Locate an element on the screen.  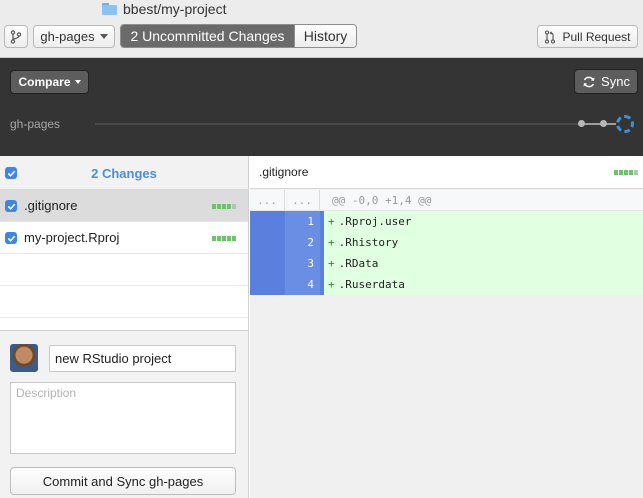
diff-line: 1 + .Rproj.user is located at coordinates (446, 221).